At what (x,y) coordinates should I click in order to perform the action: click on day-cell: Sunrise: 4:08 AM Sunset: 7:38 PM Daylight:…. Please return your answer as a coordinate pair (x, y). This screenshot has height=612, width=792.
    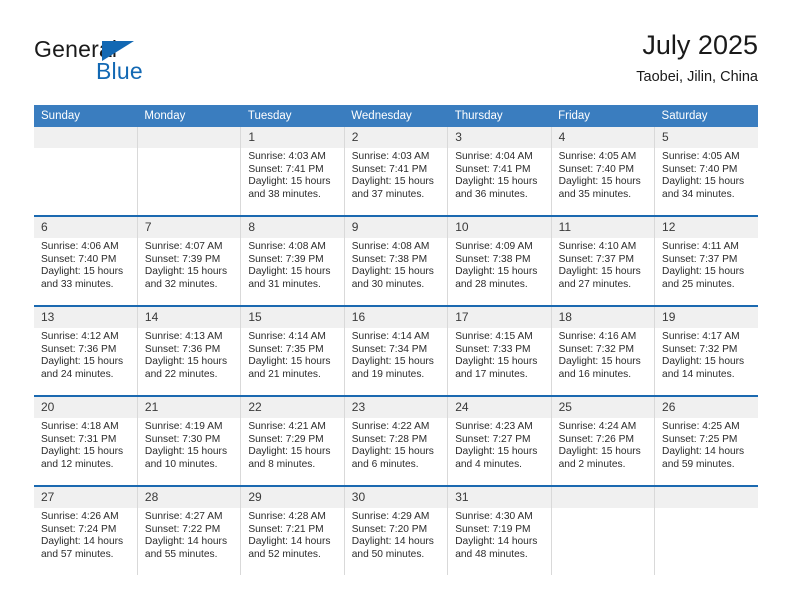
    Looking at the image, I should click on (395, 271).